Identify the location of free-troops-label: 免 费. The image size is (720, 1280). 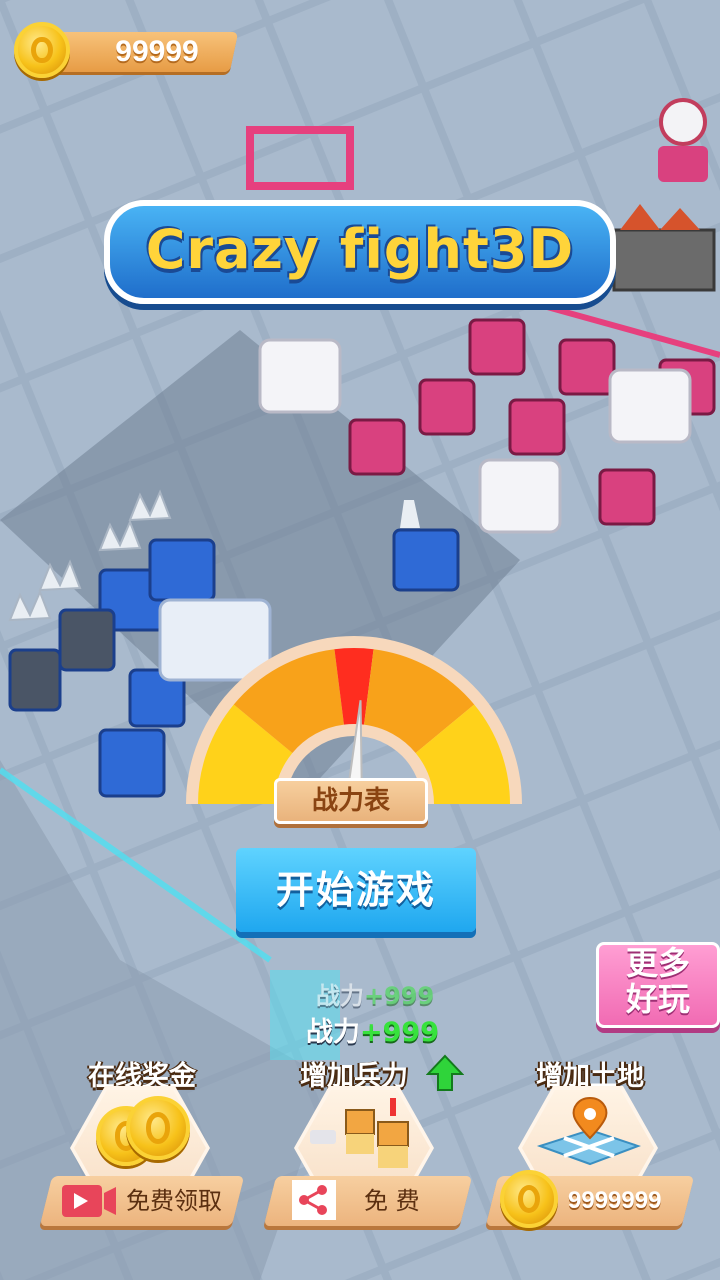
(392, 1201).